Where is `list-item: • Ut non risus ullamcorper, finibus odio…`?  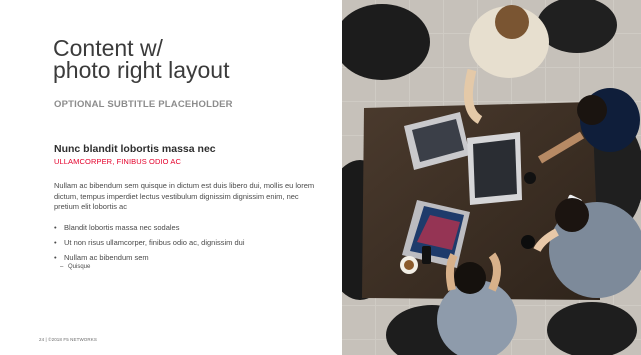
list-item: • Ut non risus ullamcorper, finibus odio… is located at coordinates (189, 245).